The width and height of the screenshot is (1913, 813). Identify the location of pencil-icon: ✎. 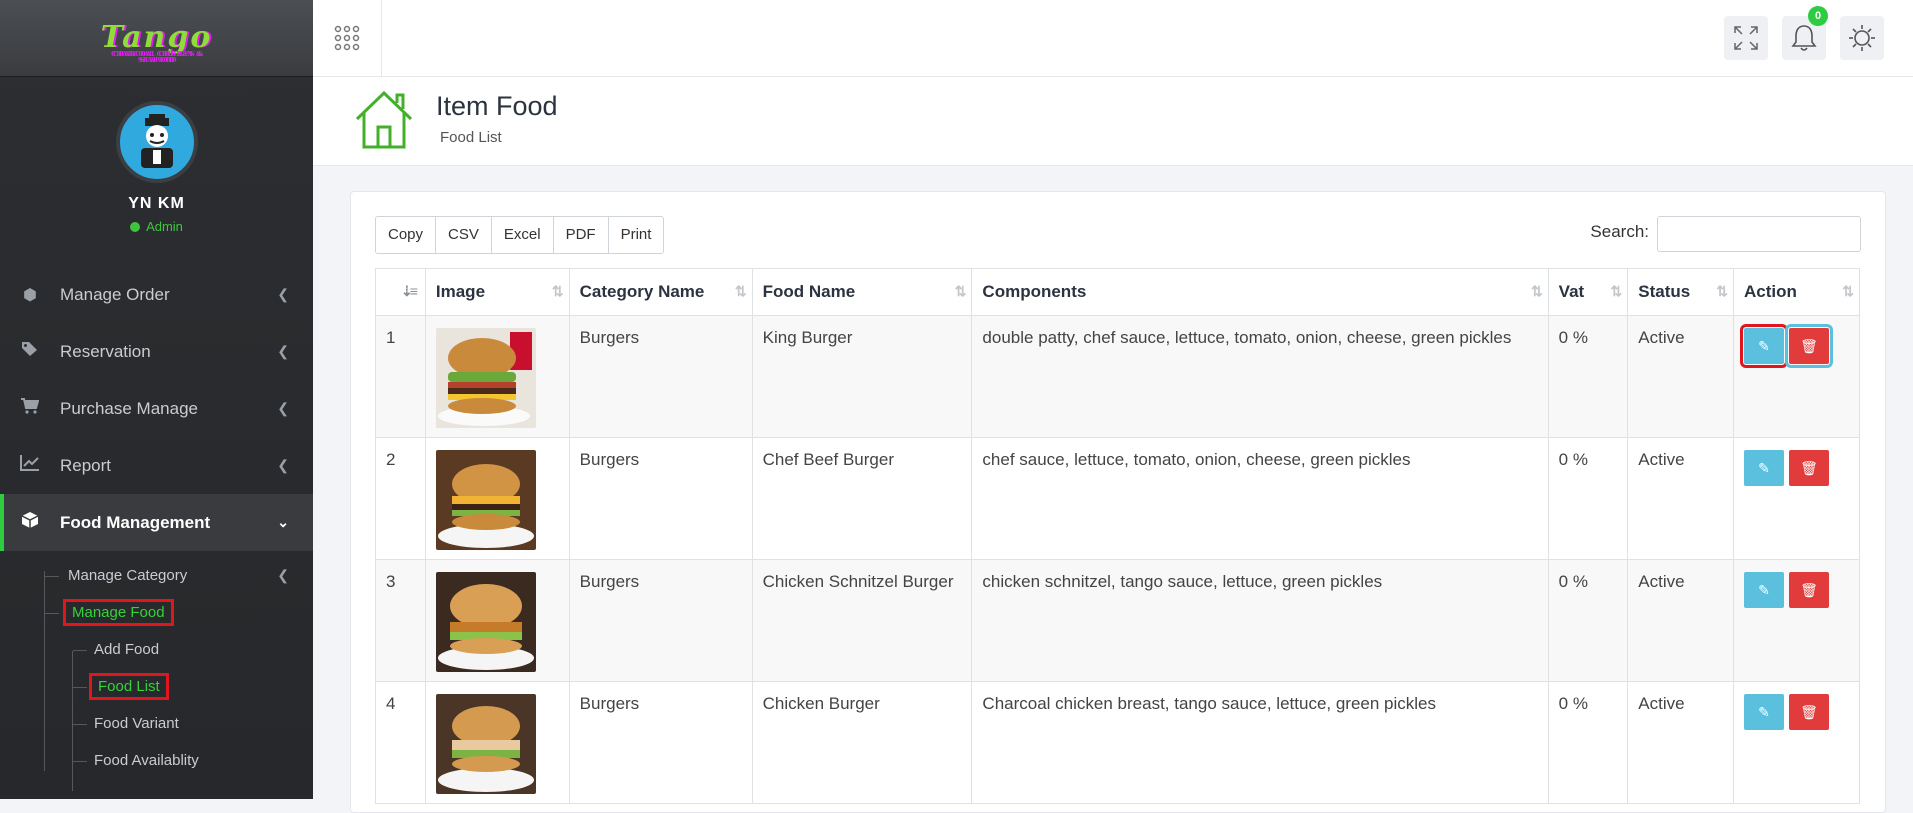
(1764, 711).